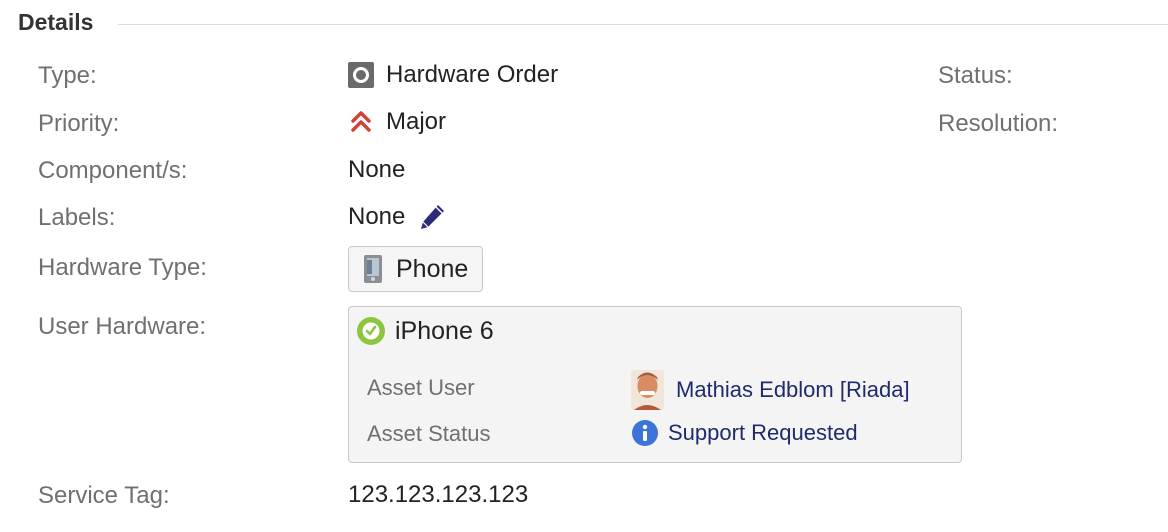 The width and height of the screenshot is (1168, 532). I want to click on priority-value: Major, so click(397, 122).